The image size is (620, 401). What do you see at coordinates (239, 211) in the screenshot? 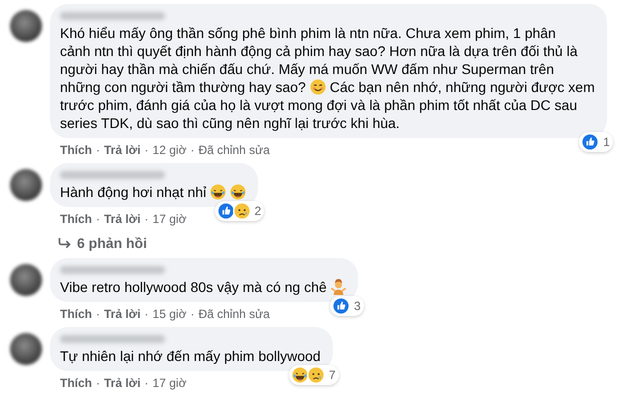
I see `reaction-badge: 2` at bounding box center [239, 211].